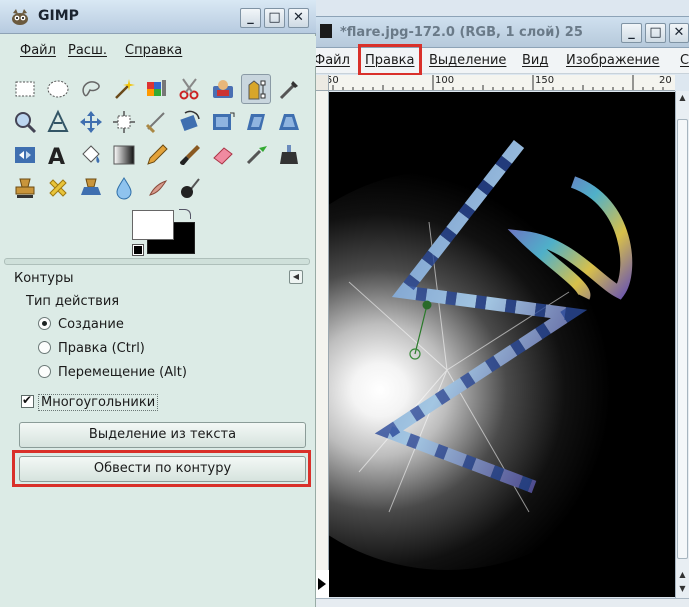  Describe the element at coordinates (138, 250) in the screenshot. I see `reset-colors-icon` at that location.